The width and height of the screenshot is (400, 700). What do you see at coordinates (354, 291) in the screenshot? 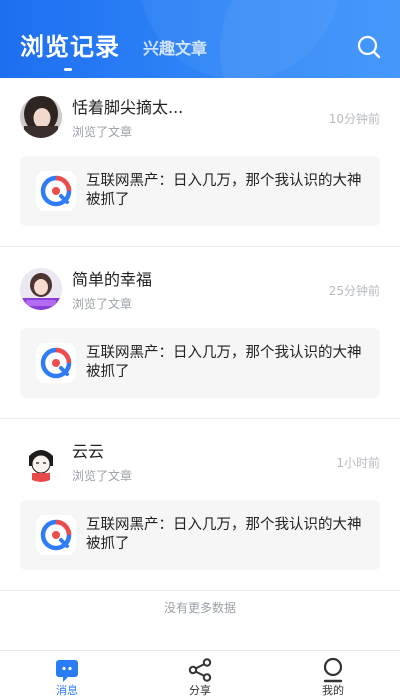
I see `timestamp: 25分钟前` at bounding box center [354, 291].